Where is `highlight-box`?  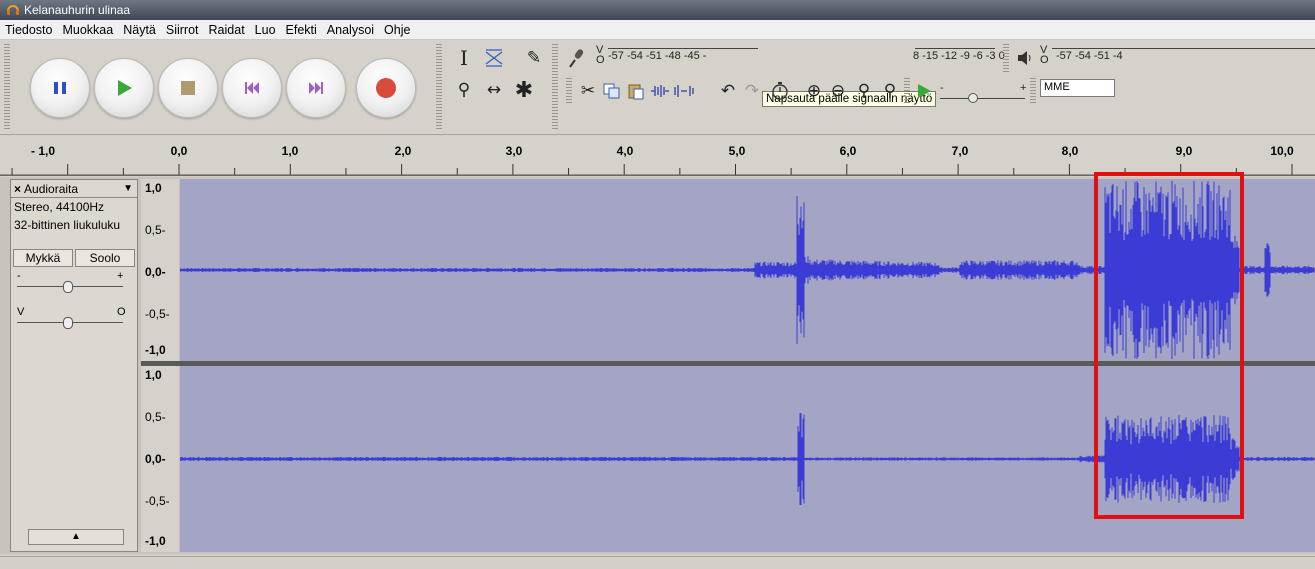
highlight-box is located at coordinates (1169, 345).